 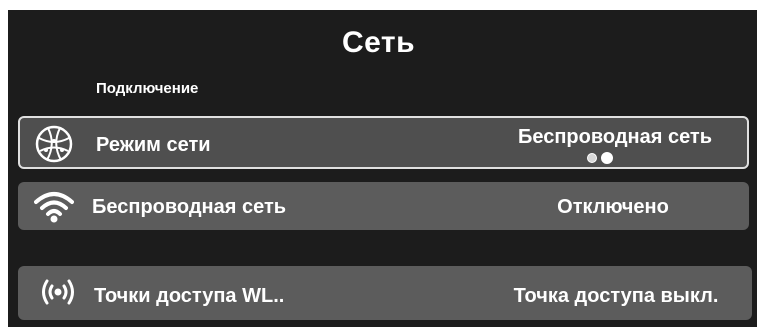 I want to click on network-mode-label: Режим сети, so click(x=153, y=145).